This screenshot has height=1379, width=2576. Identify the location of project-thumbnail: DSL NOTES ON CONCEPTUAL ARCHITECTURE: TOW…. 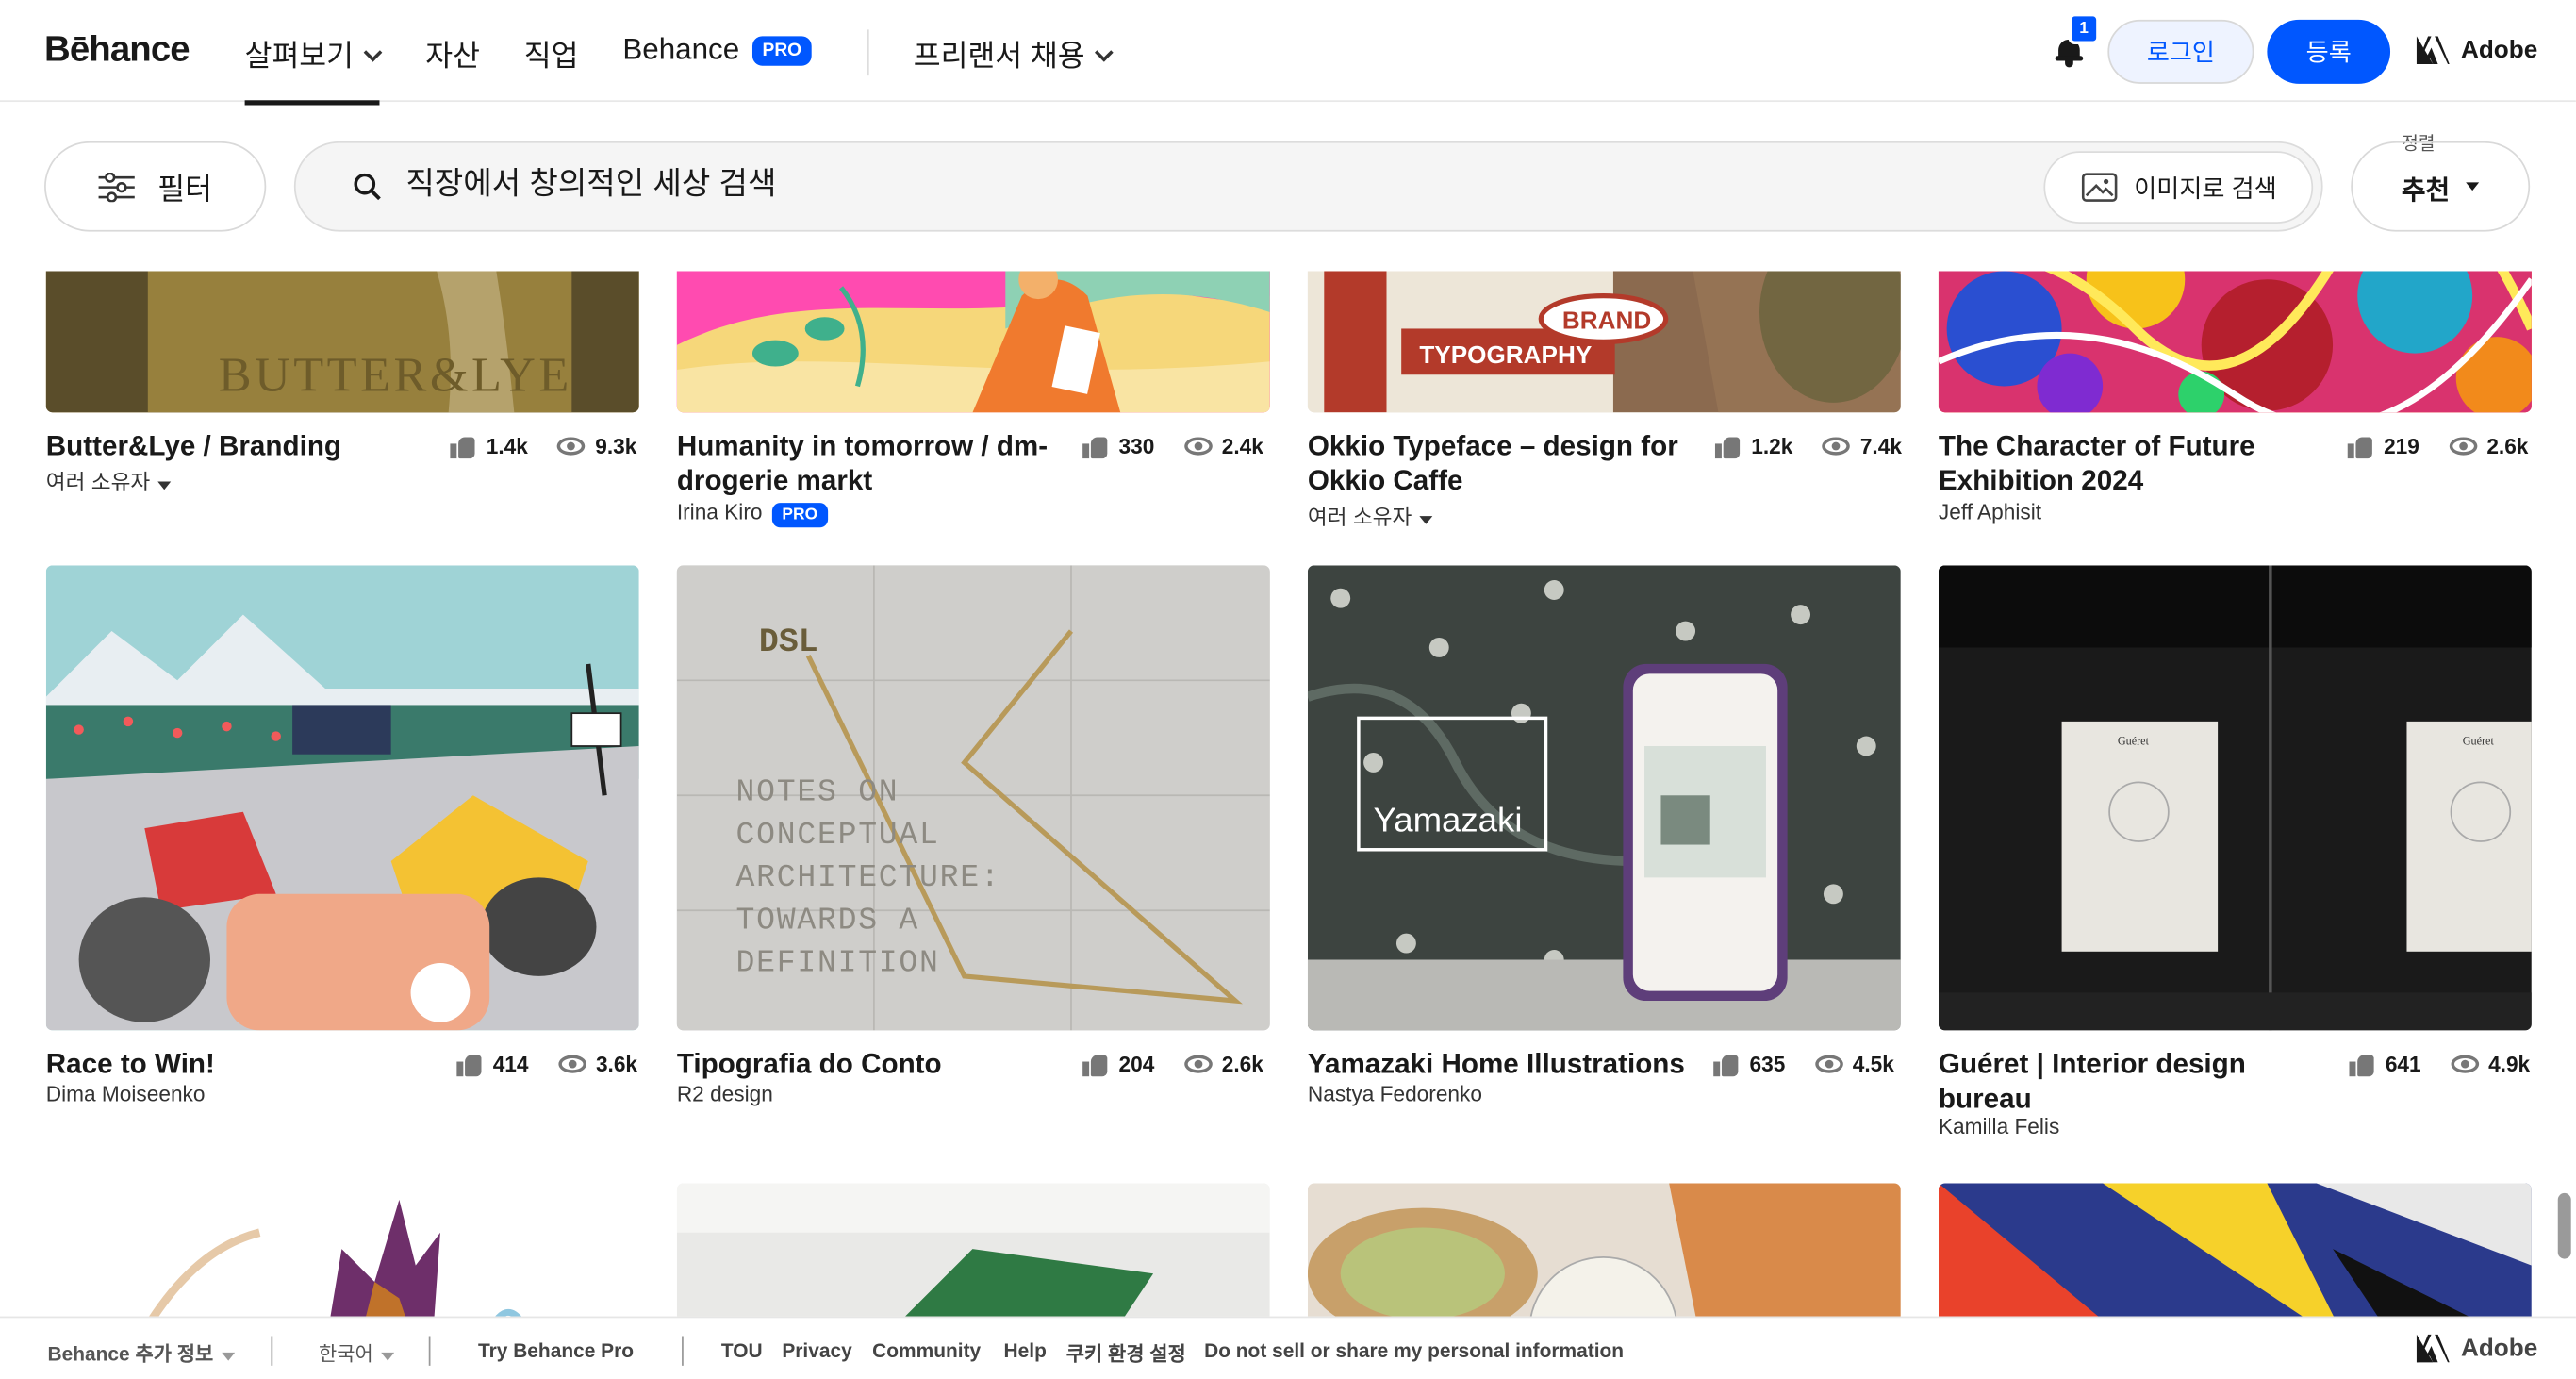
(973, 798).